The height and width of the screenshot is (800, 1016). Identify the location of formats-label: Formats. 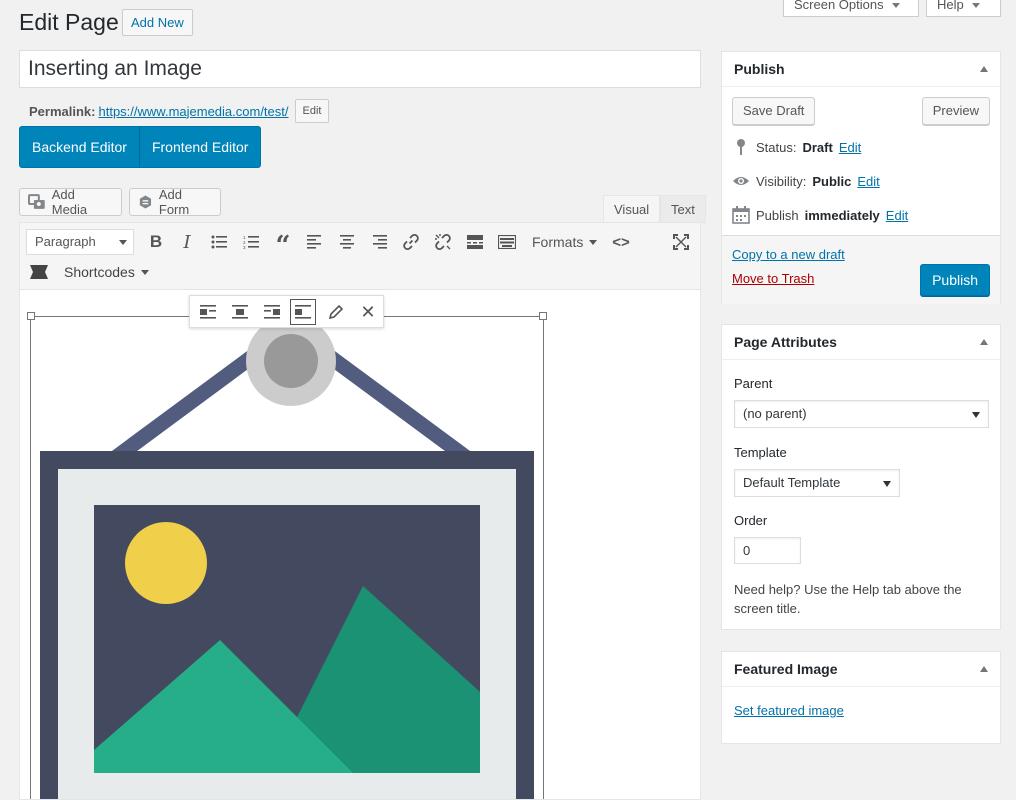
(558, 242).